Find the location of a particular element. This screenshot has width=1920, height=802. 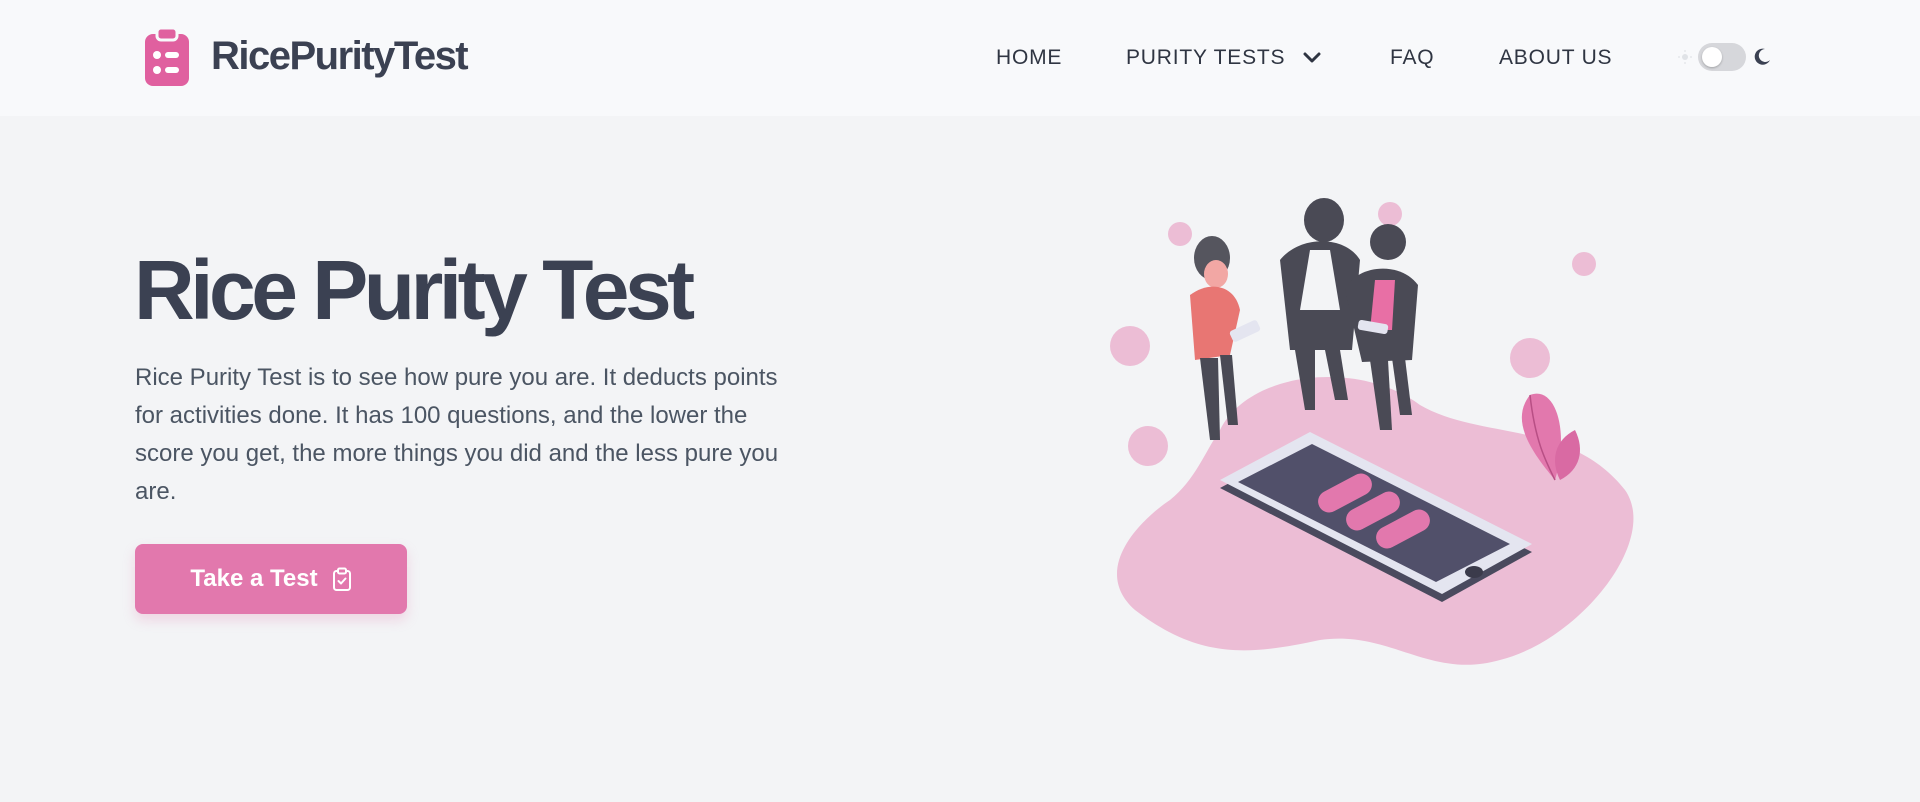

chevron-down-icon is located at coordinates (1312, 57).